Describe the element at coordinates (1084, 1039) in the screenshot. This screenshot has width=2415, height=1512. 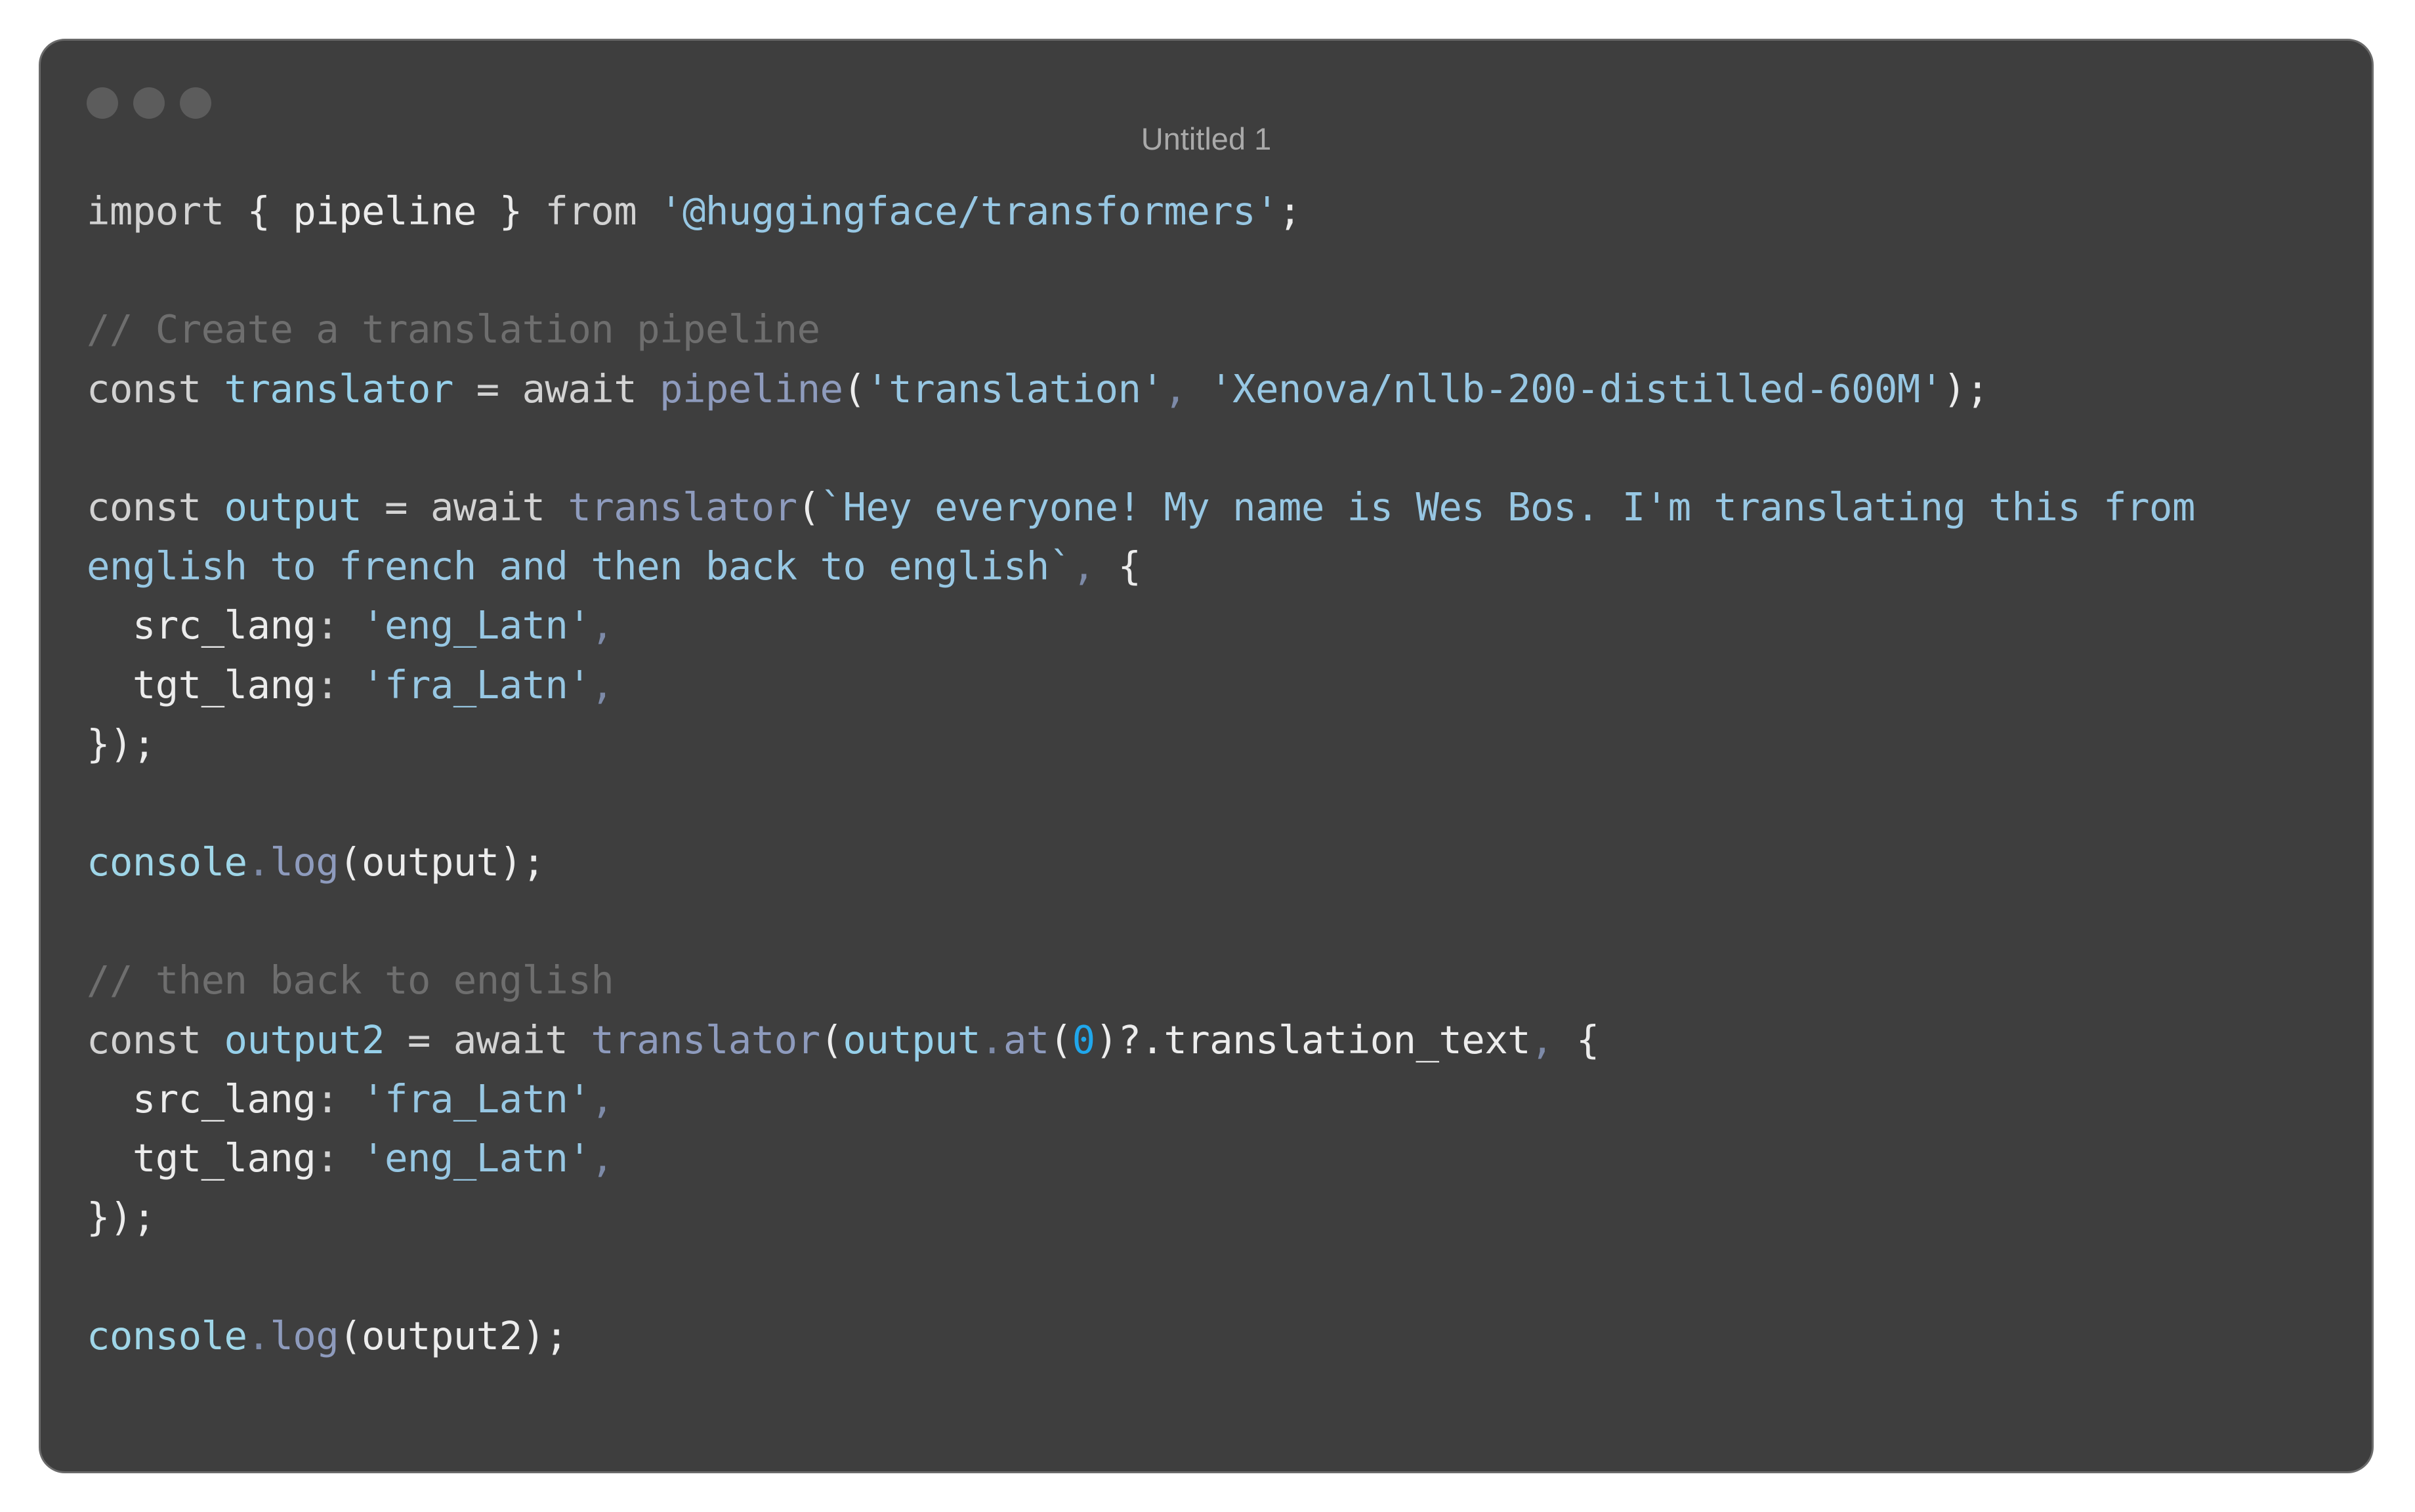
I see `code-token: 0` at that location.